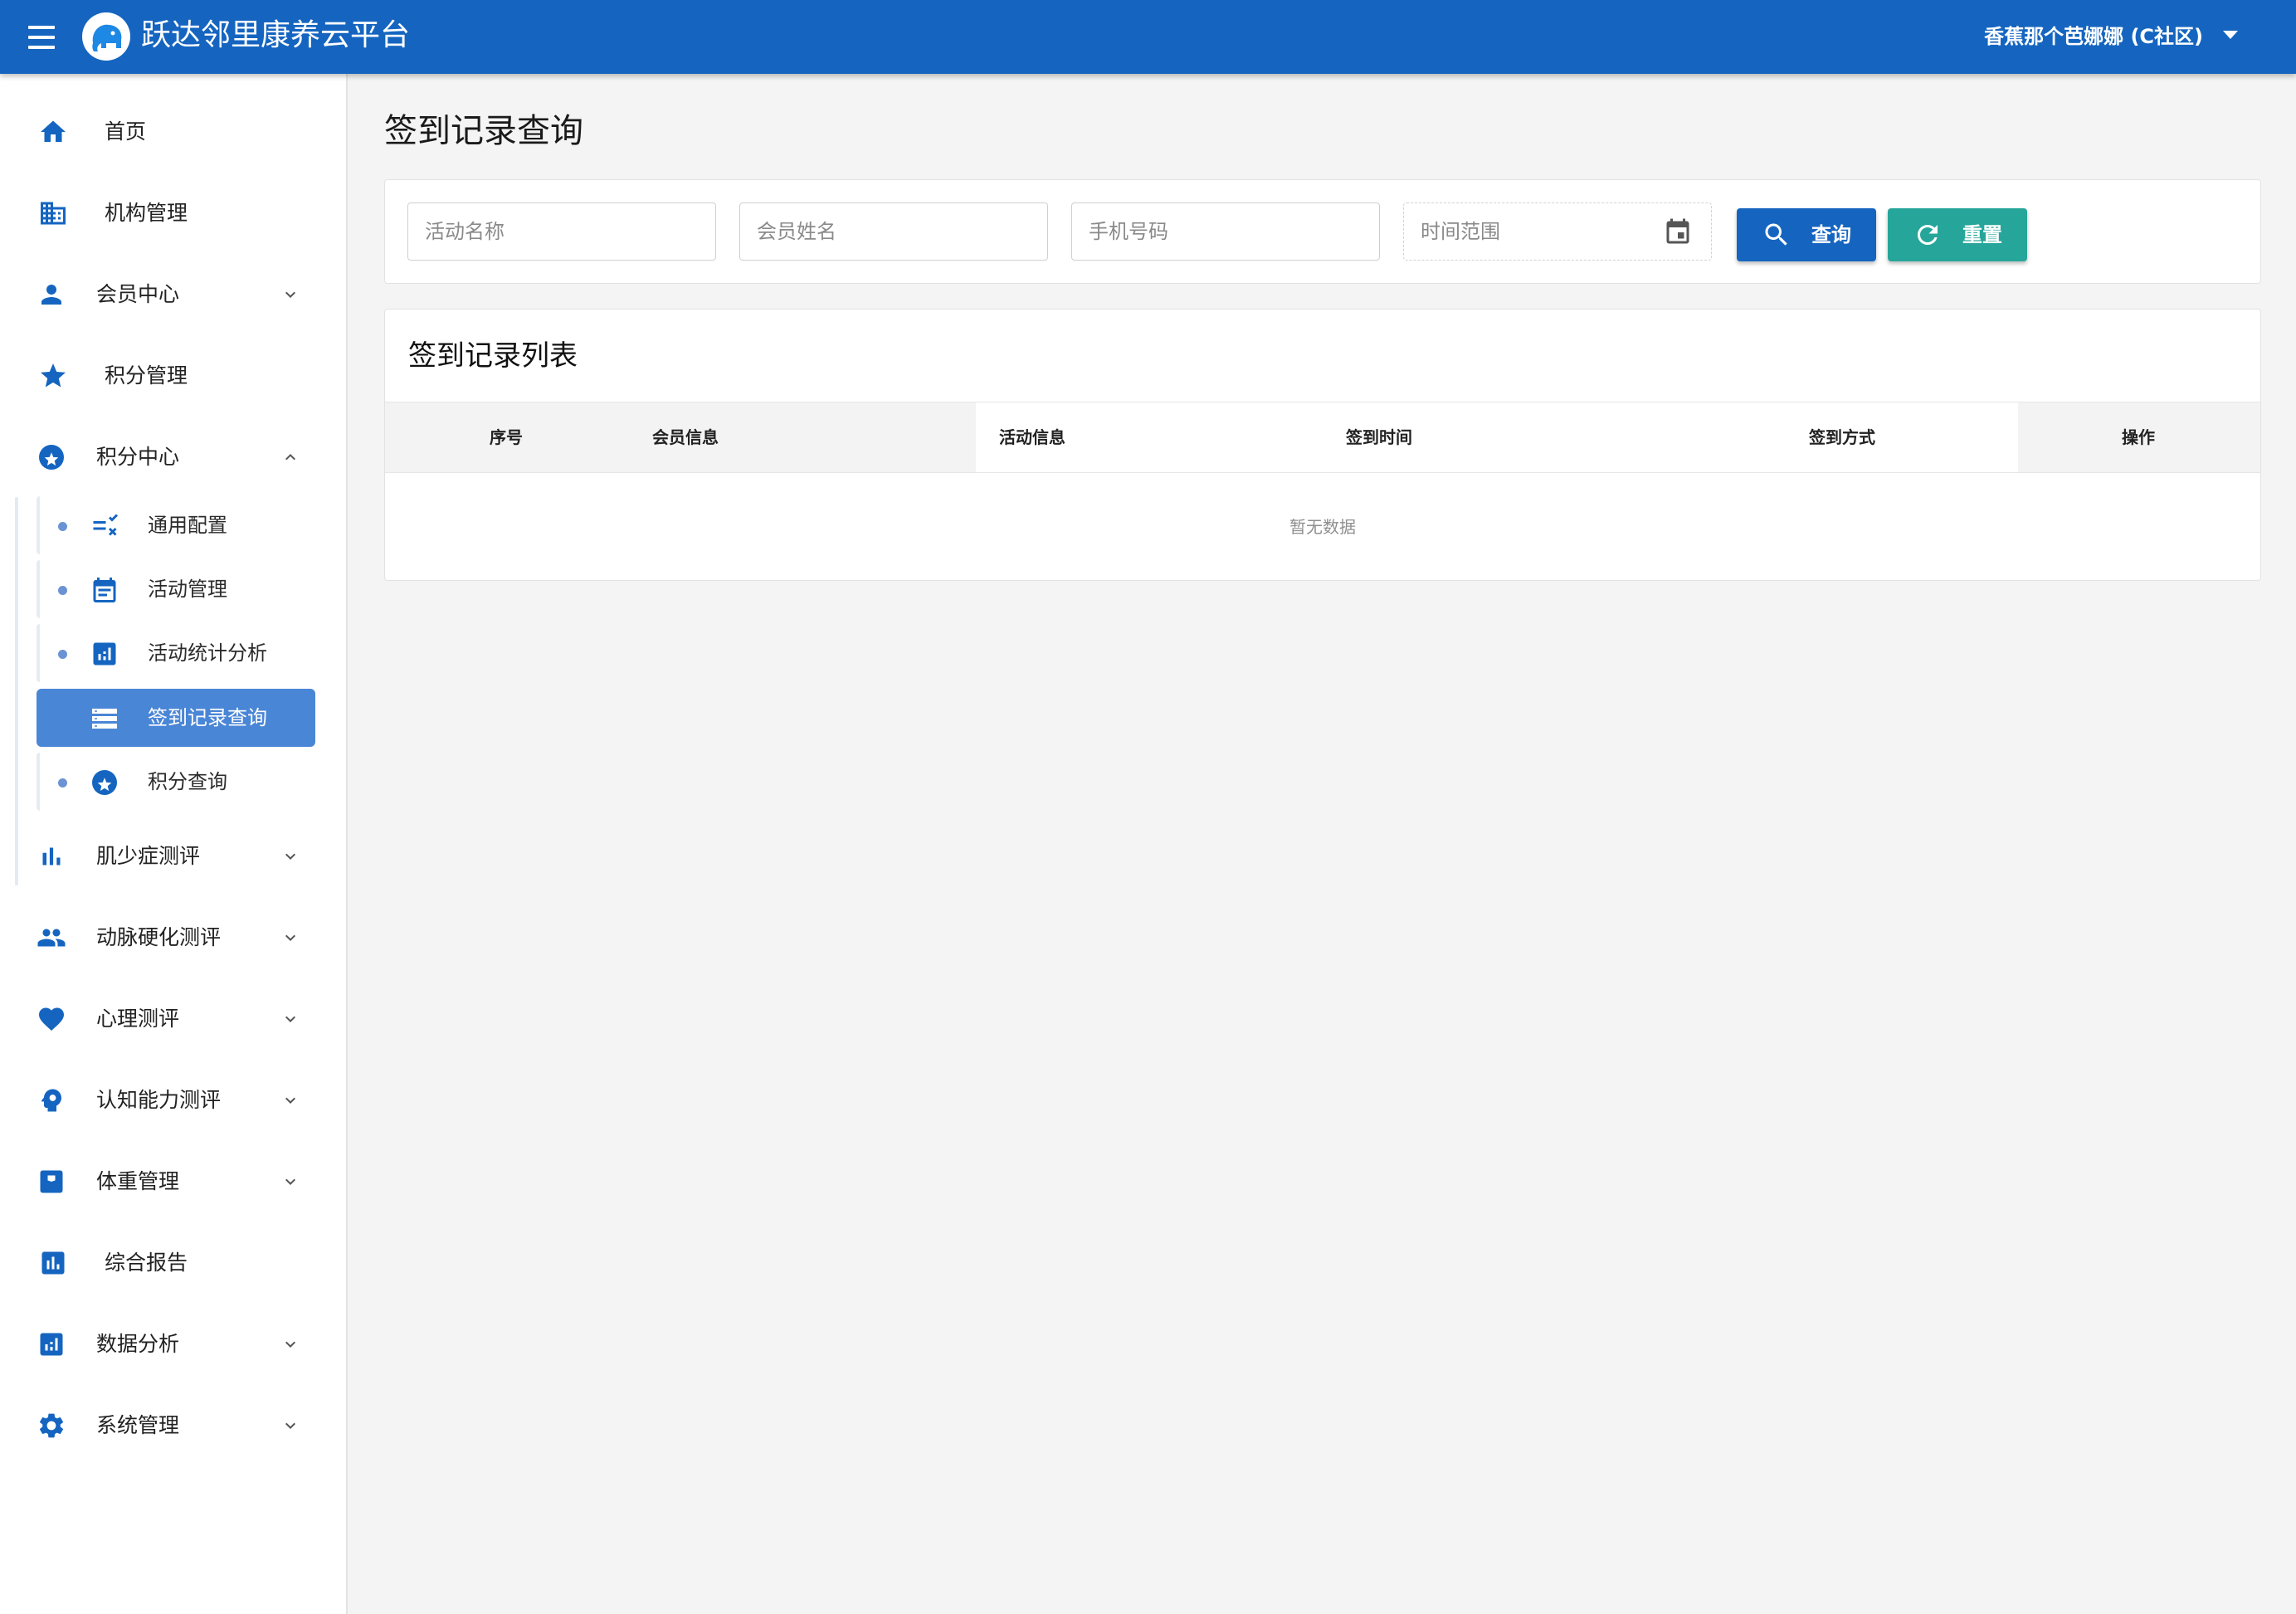 This screenshot has width=2296, height=1614. I want to click on column-header-checkin-time: 签到时间, so click(1379, 437).